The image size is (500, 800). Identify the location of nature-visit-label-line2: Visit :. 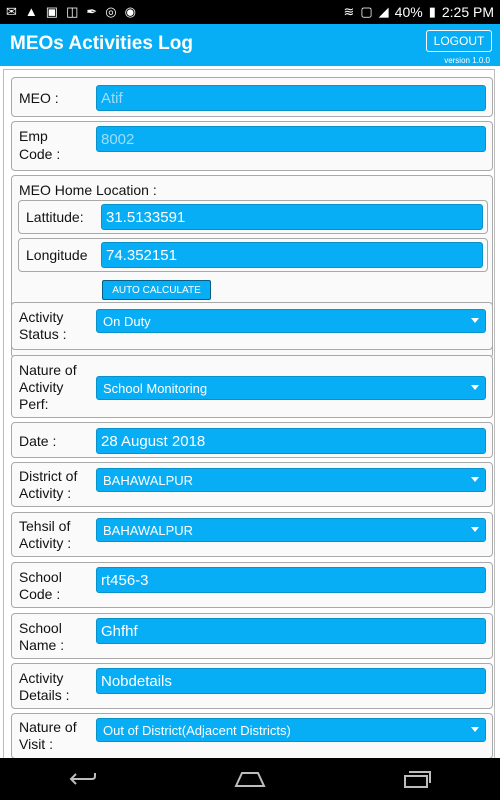
(36, 744).